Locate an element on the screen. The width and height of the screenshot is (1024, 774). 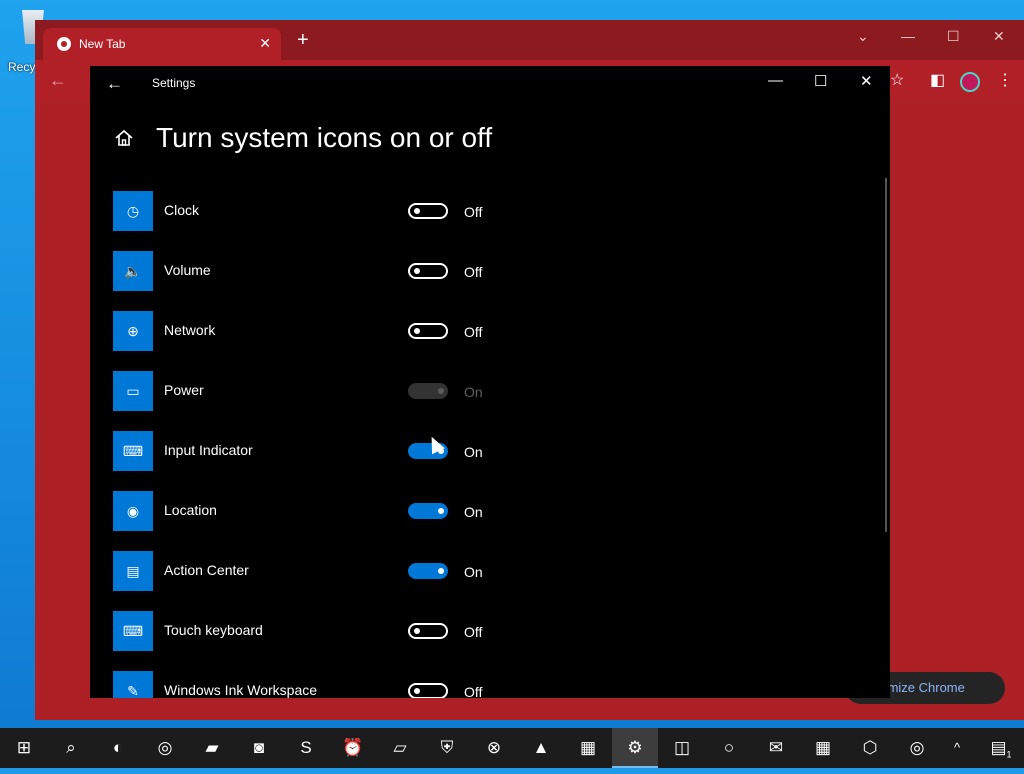
volume-icon: 🔈 is located at coordinates (133, 271).